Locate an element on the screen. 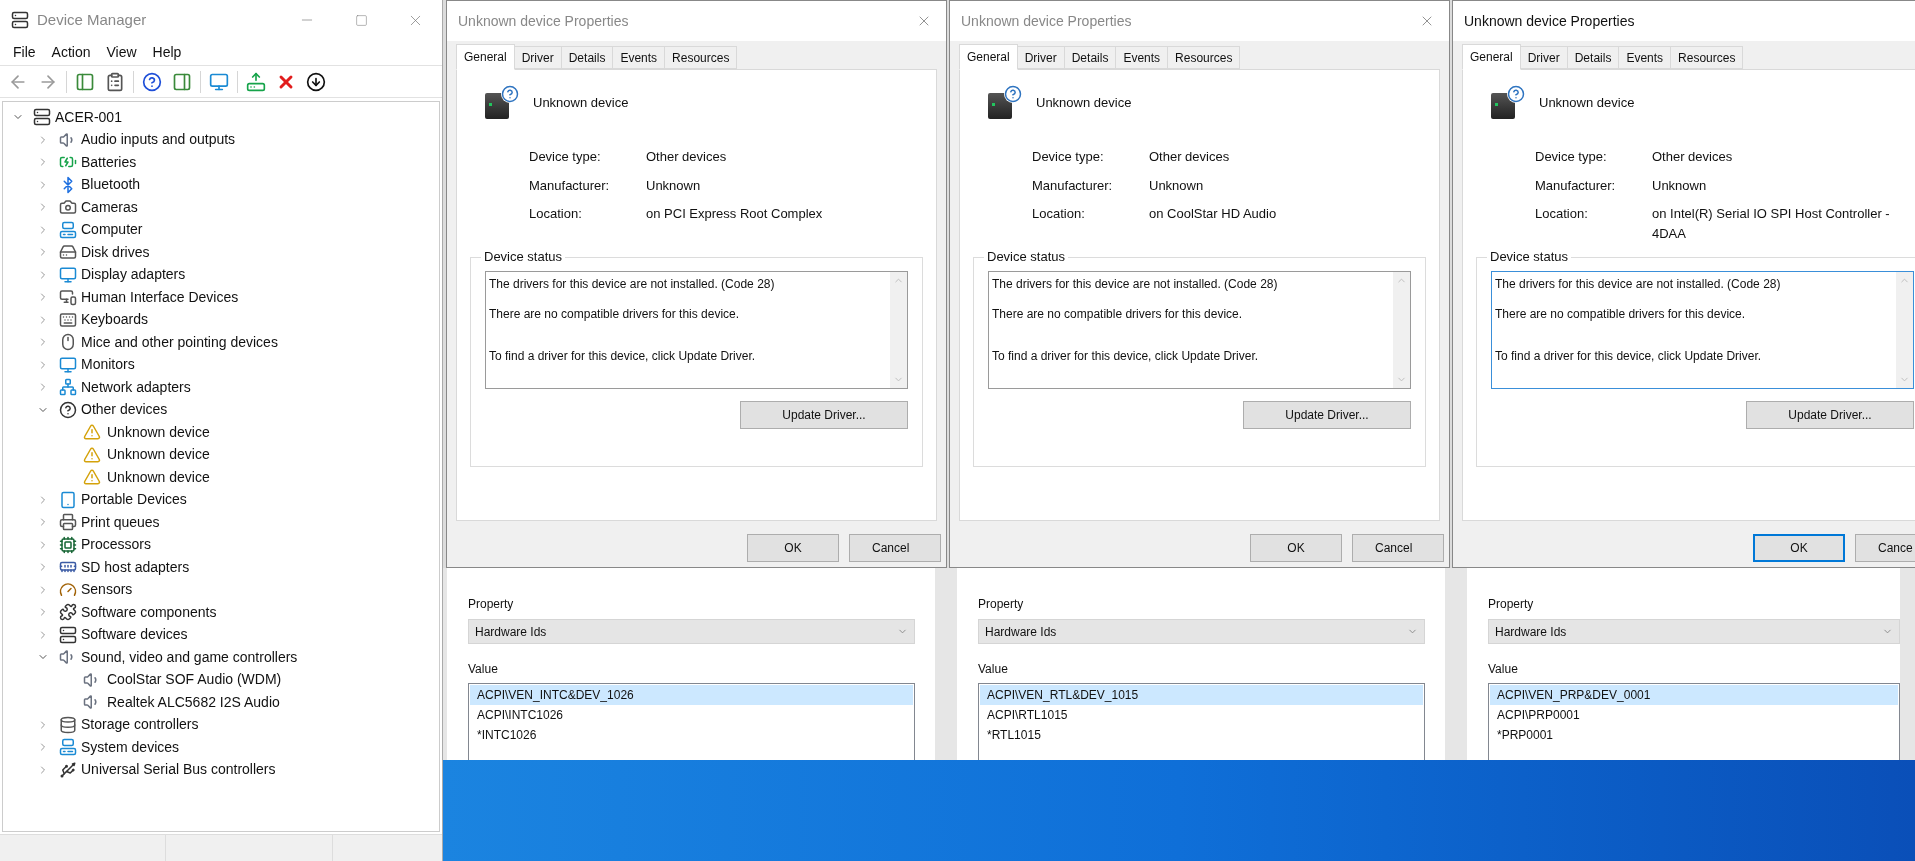 The image size is (1915, 861). tree-item: Software devices is located at coordinates (134, 635).